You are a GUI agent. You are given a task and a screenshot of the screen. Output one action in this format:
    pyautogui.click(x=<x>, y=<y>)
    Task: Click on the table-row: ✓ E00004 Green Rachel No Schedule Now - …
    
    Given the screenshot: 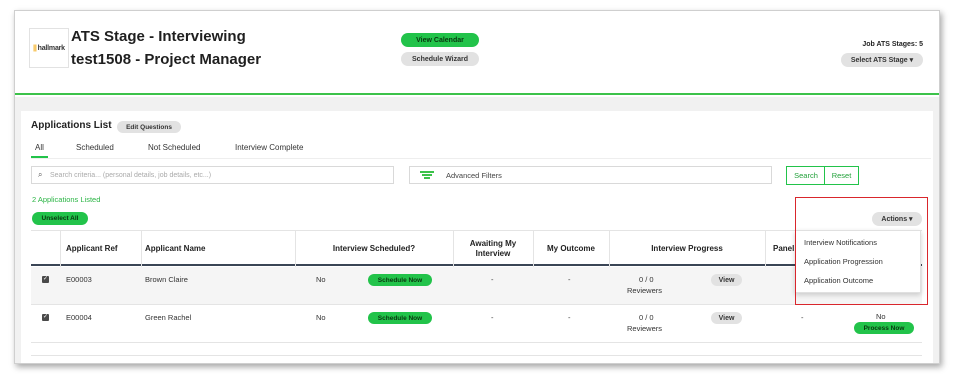 What is the action you would take?
    pyautogui.click(x=476, y=324)
    